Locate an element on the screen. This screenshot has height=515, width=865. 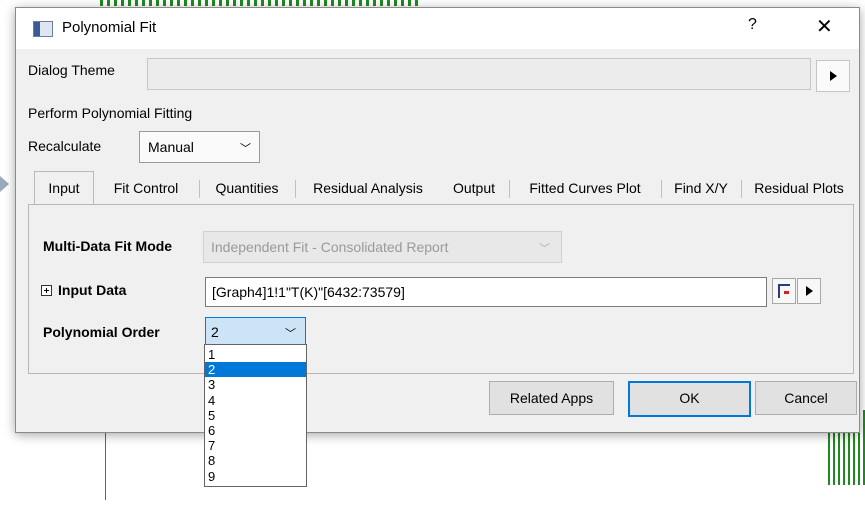
polynomial-order-label: Polynomial Order is located at coordinates (101, 332).